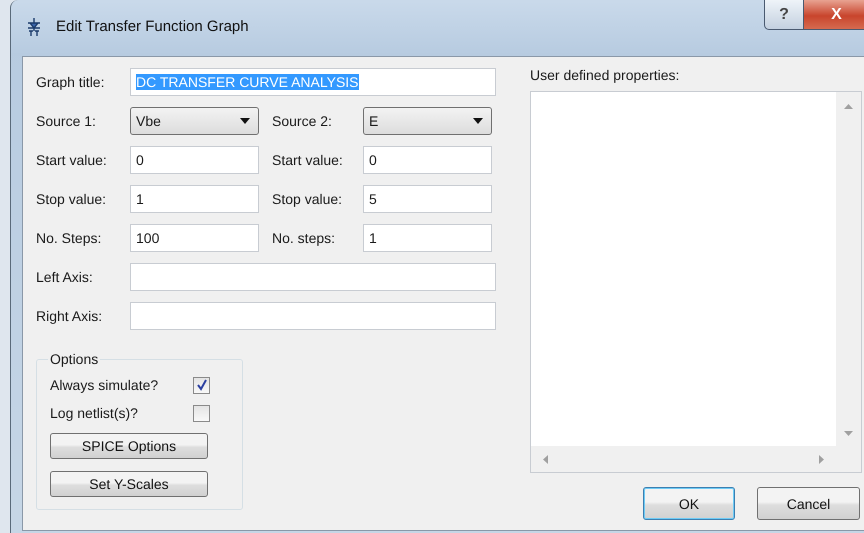 This screenshot has width=864, height=533. Describe the element at coordinates (129, 484) in the screenshot. I see `option-button: Set Y-Scales` at that location.